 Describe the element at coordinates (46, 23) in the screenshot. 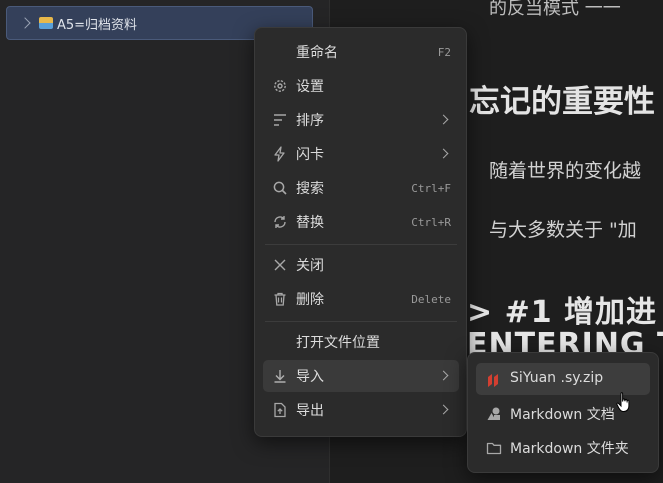

I see `card-file-box-emoji-icon` at that location.